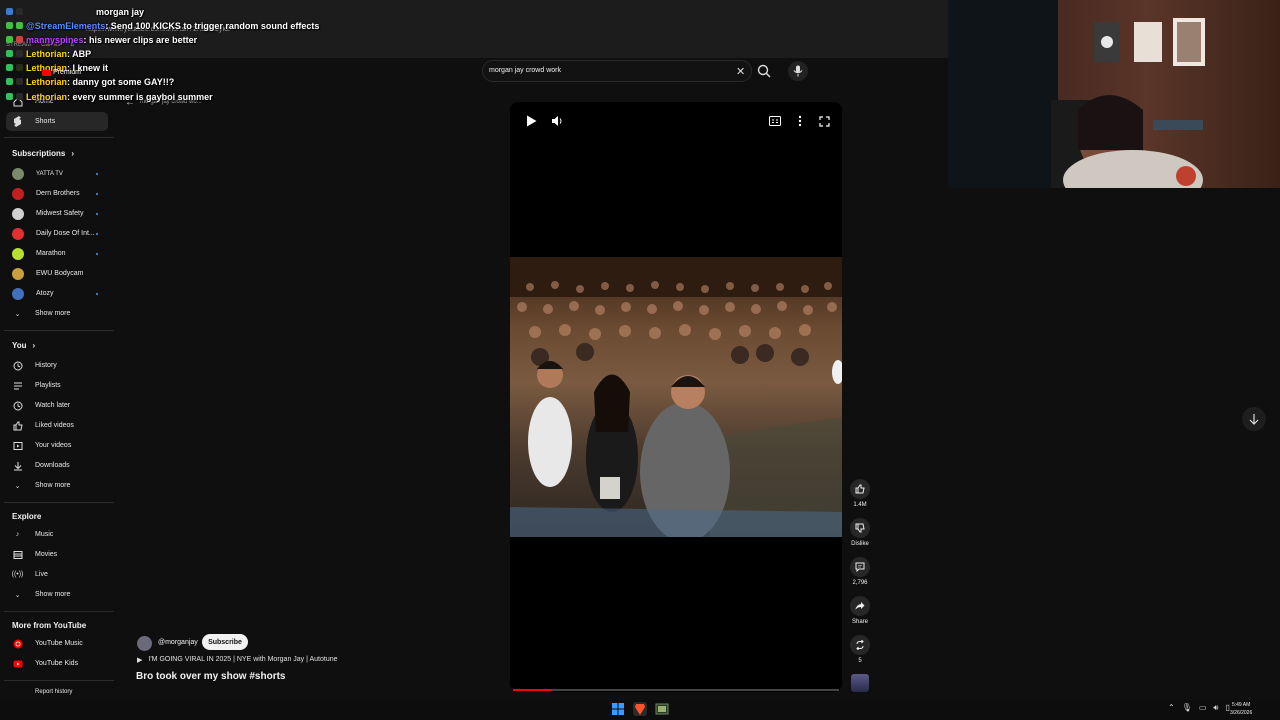 The height and width of the screenshot is (720, 1280). Describe the element at coordinates (17, 692) in the screenshot. I see `flag-icon` at that location.